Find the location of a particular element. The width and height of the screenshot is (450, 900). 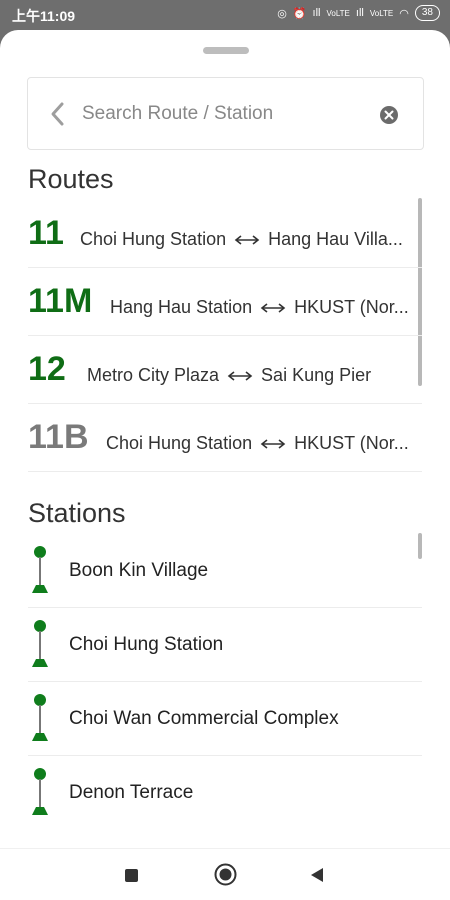

station-row: Choi Wan Commercial Complex is located at coordinates (225, 719).